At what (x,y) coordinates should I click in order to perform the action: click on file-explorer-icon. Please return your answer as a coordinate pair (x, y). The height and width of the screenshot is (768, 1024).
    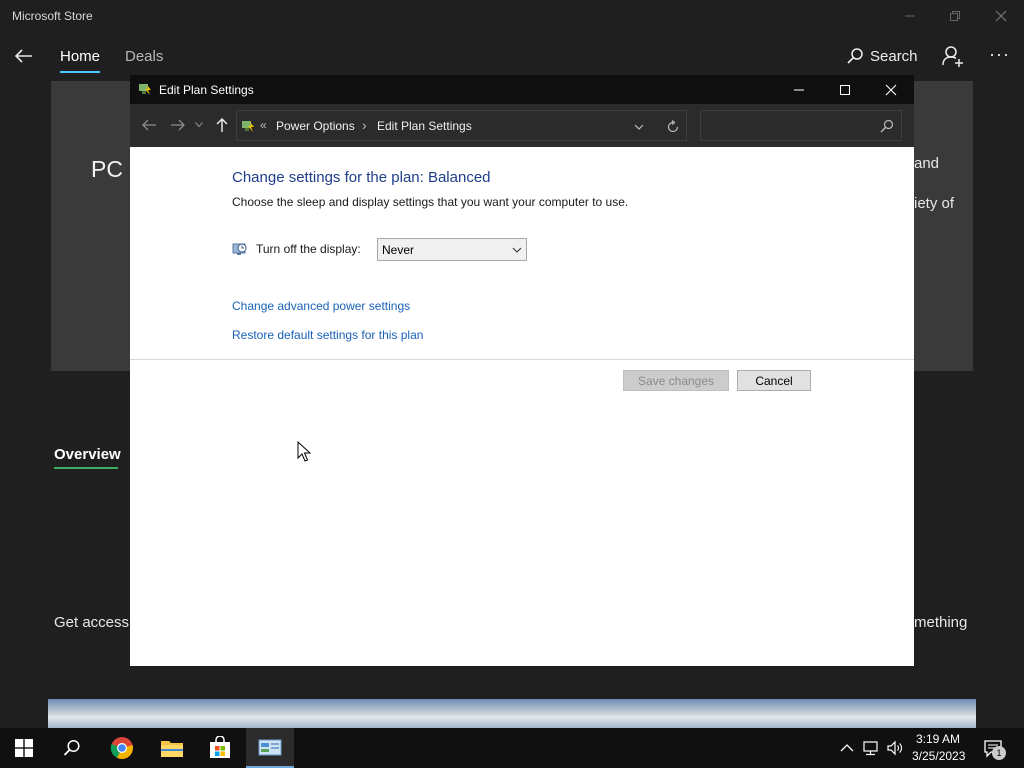
    Looking at the image, I should click on (172, 748).